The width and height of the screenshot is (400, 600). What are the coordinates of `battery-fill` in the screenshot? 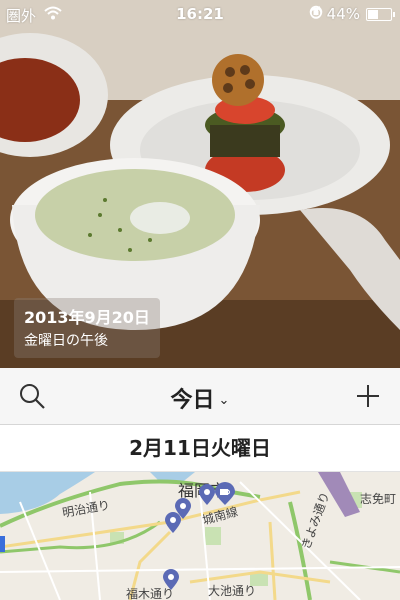 It's located at (373, 14).